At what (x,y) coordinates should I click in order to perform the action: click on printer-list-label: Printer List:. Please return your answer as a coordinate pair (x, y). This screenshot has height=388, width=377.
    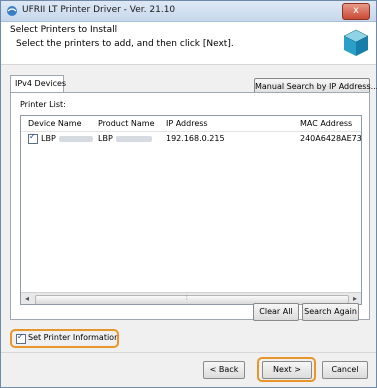
    Looking at the image, I should click on (43, 104).